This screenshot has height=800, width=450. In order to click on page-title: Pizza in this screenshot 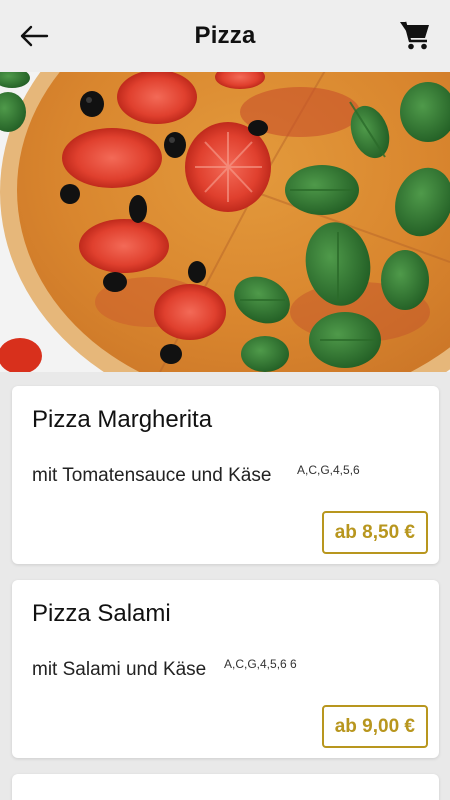, I will do `click(225, 35)`.